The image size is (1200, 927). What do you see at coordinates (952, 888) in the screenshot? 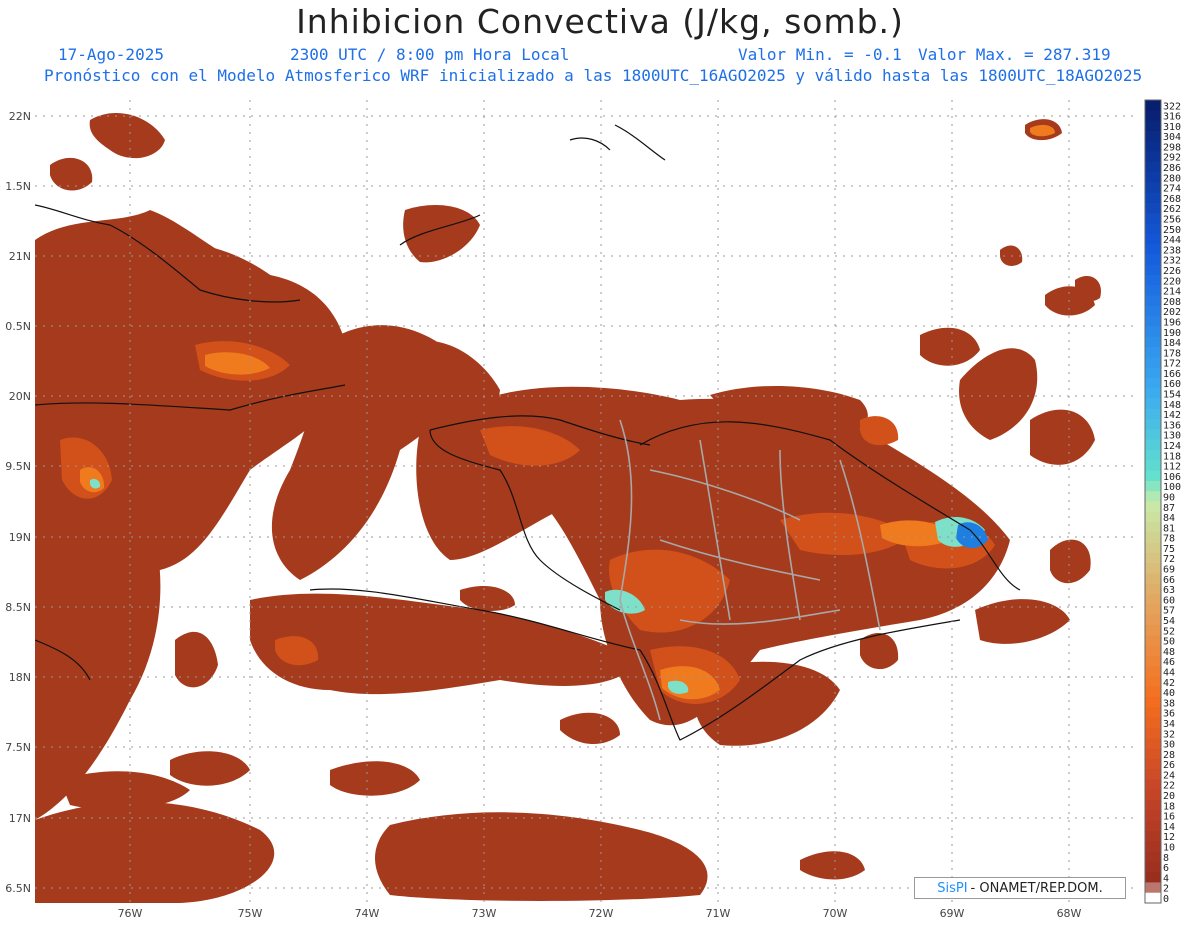
I see `sispi-brand: SisPI` at bounding box center [952, 888].